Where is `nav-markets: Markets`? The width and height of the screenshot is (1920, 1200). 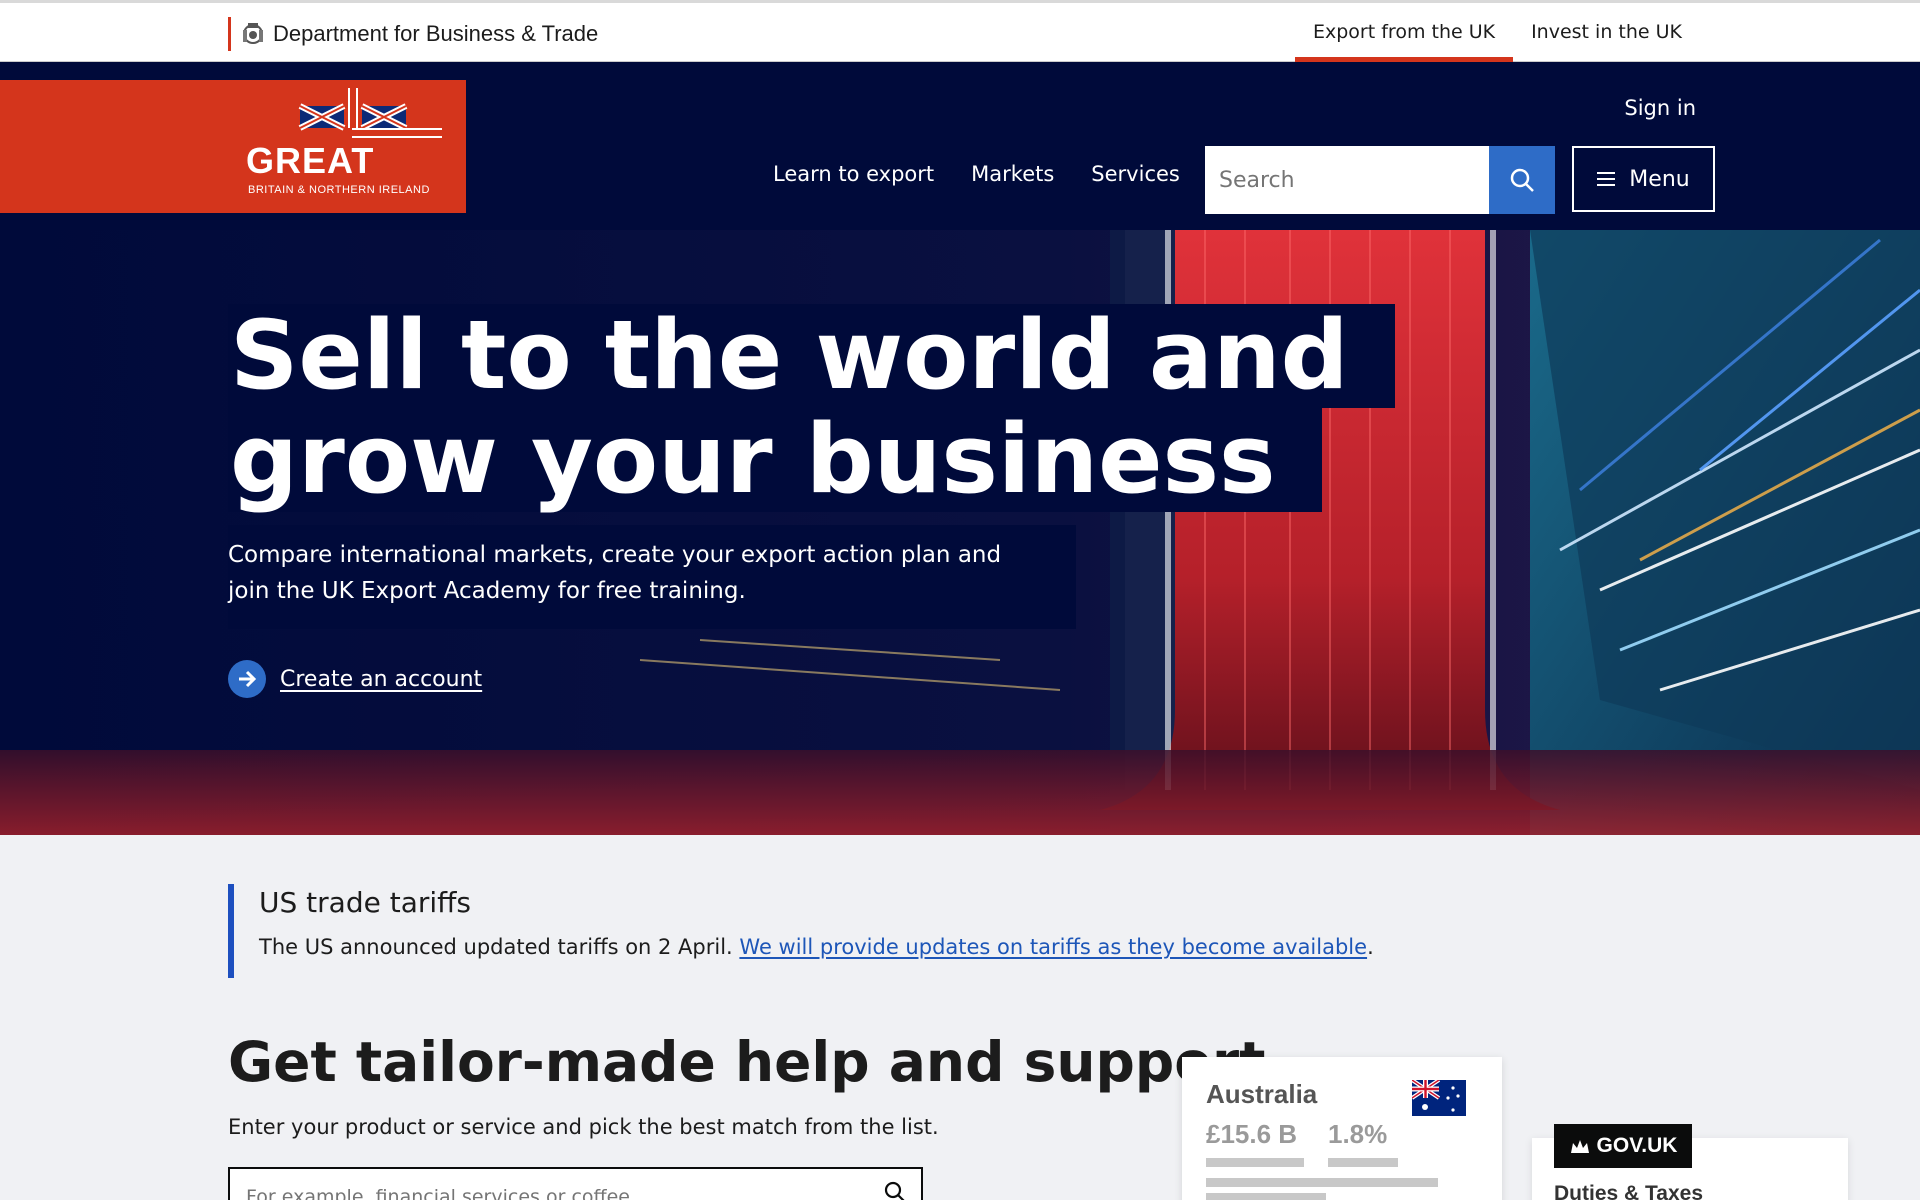 nav-markets: Markets is located at coordinates (1012, 174).